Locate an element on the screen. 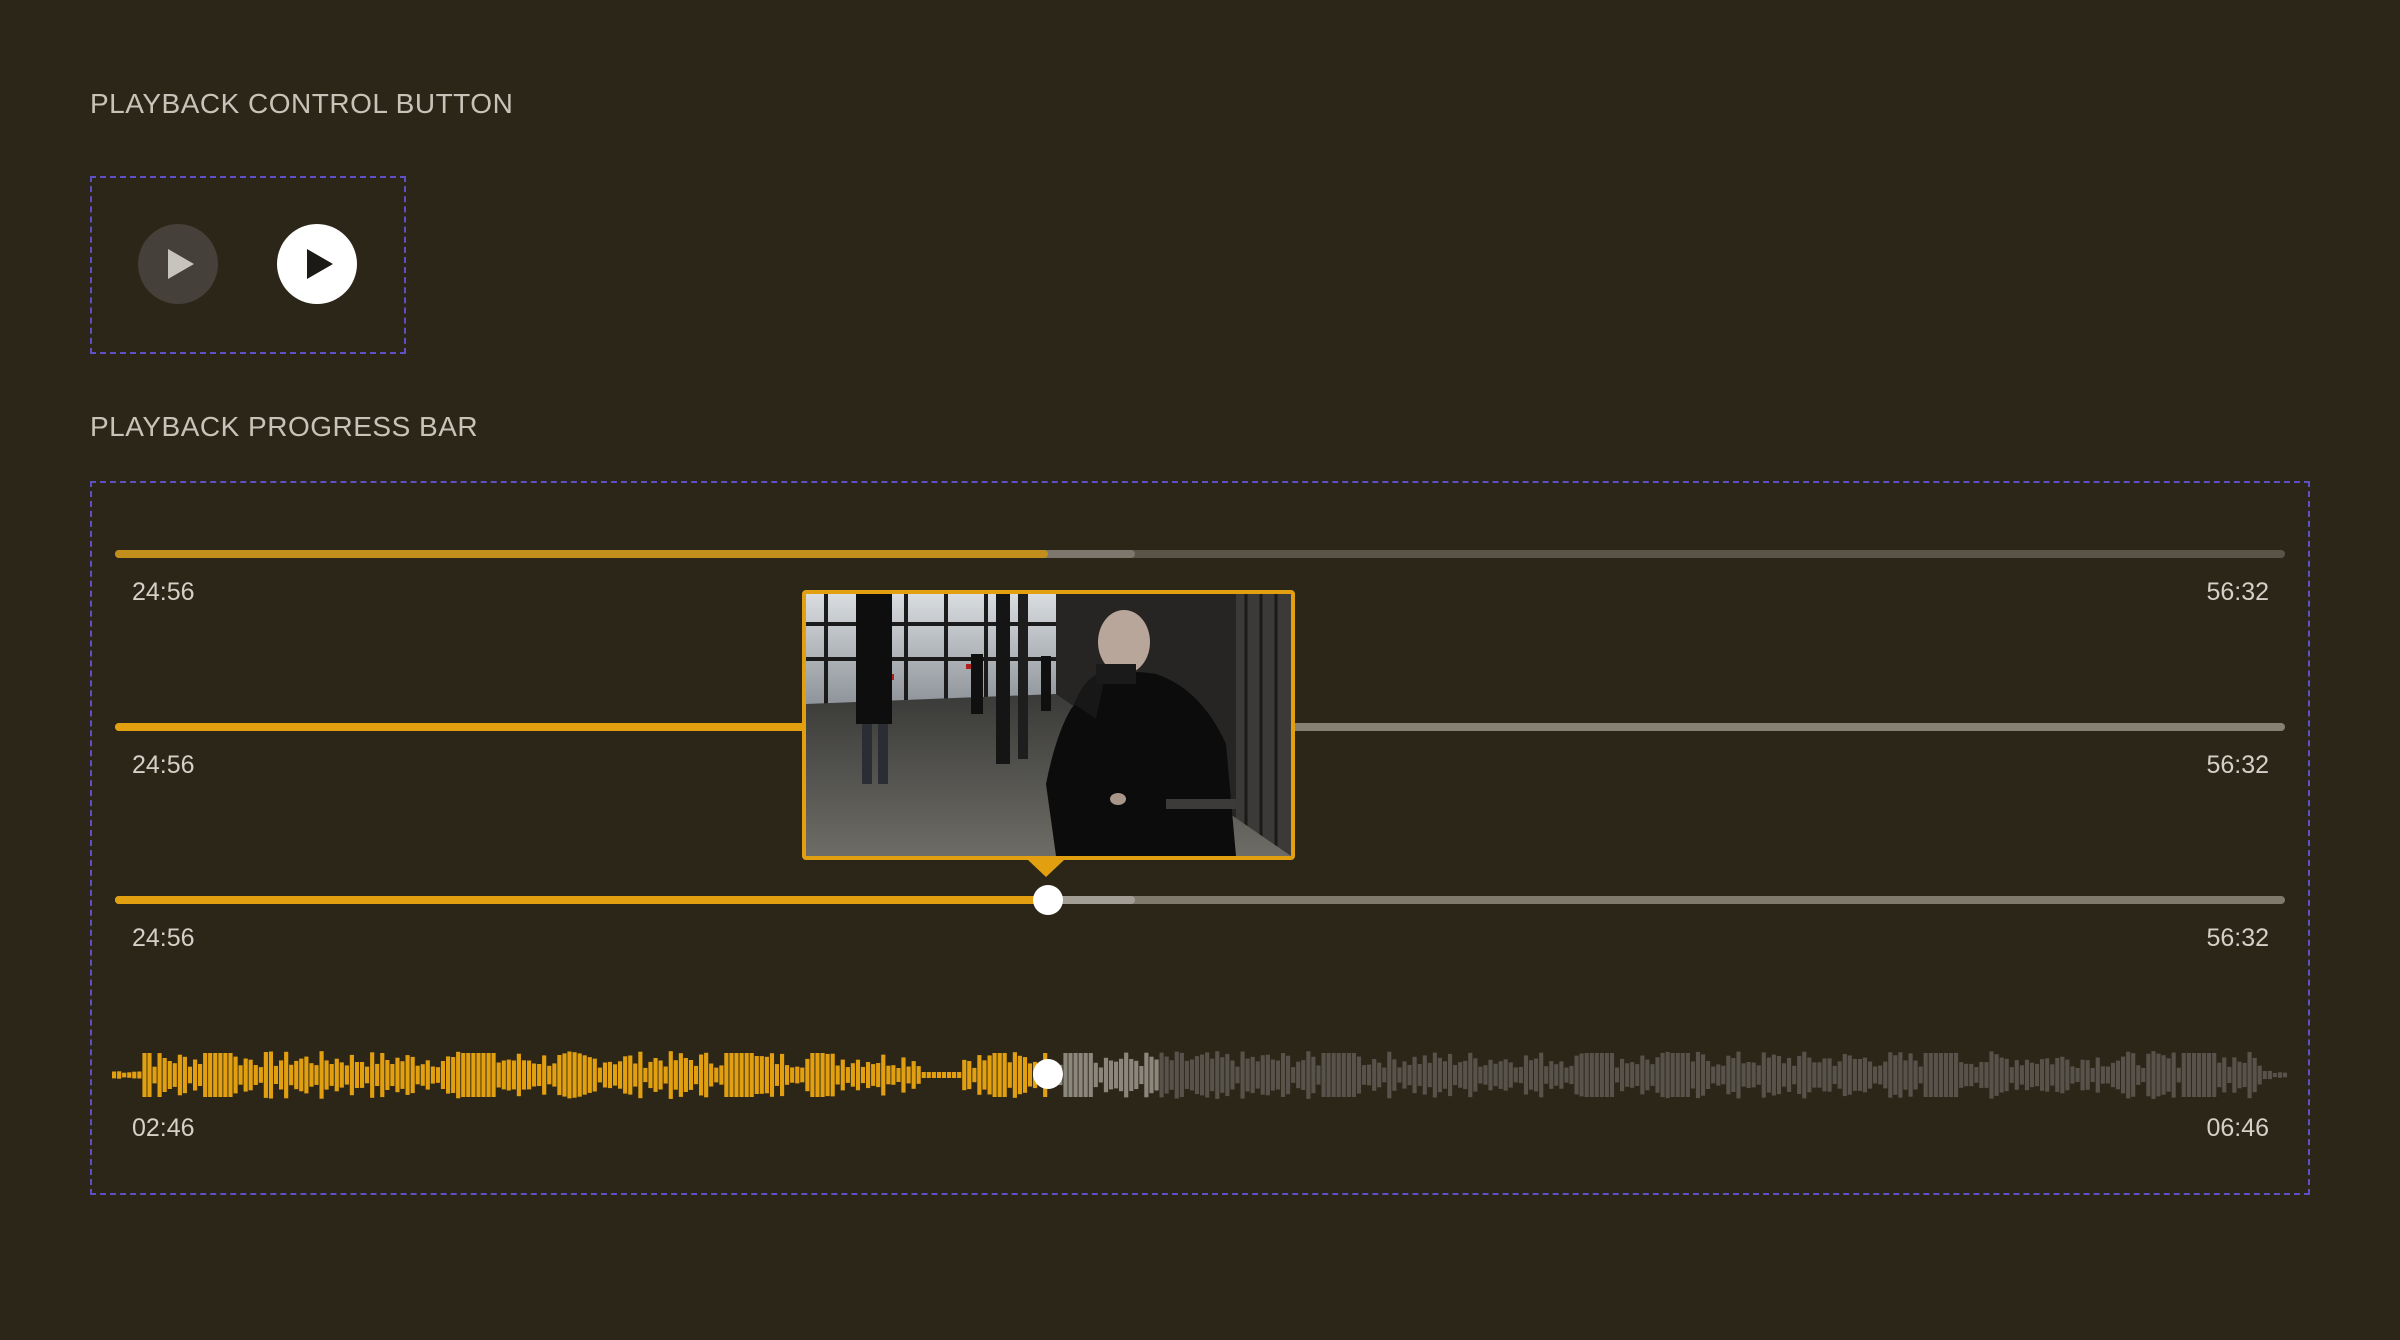 This screenshot has height=1340, width=2400. preview-frame-image is located at coordinates (1048, 725).